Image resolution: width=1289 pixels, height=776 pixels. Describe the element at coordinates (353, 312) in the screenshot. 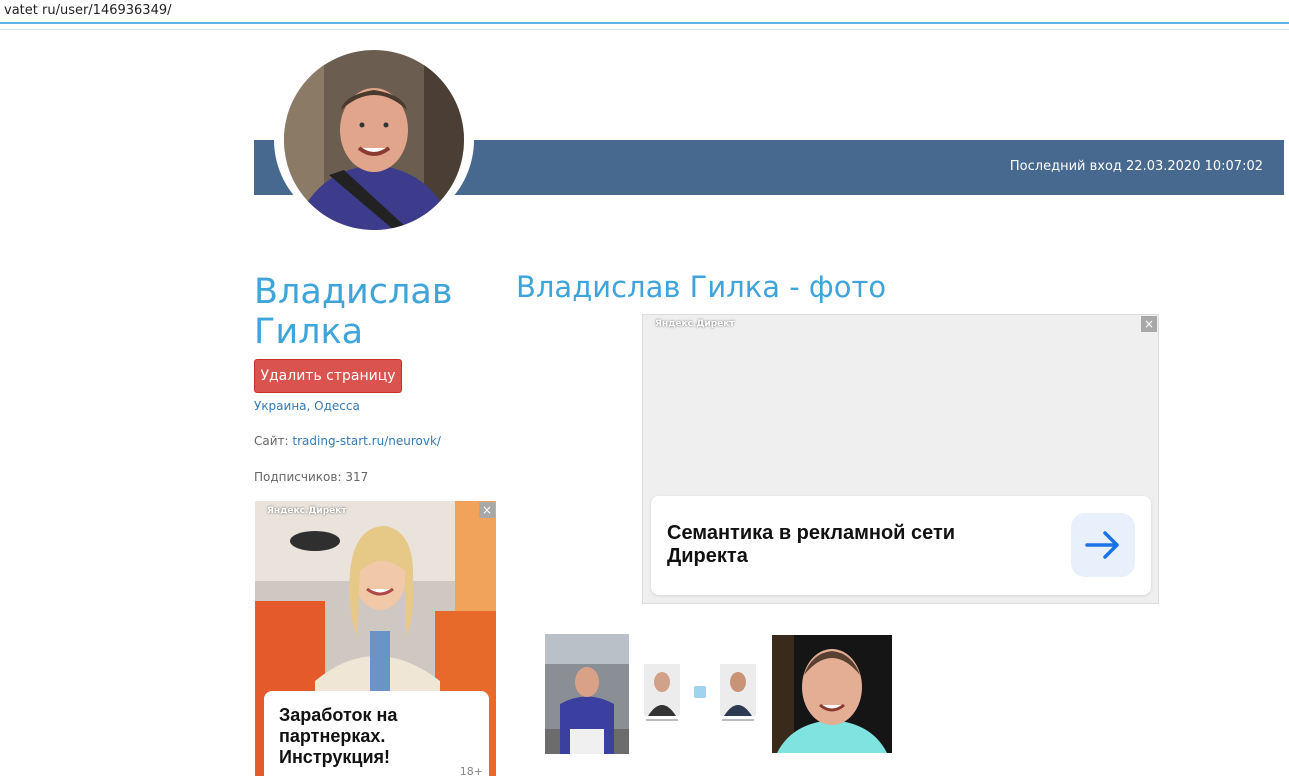

I see `profile-name: Владислав Гилка` at that location.